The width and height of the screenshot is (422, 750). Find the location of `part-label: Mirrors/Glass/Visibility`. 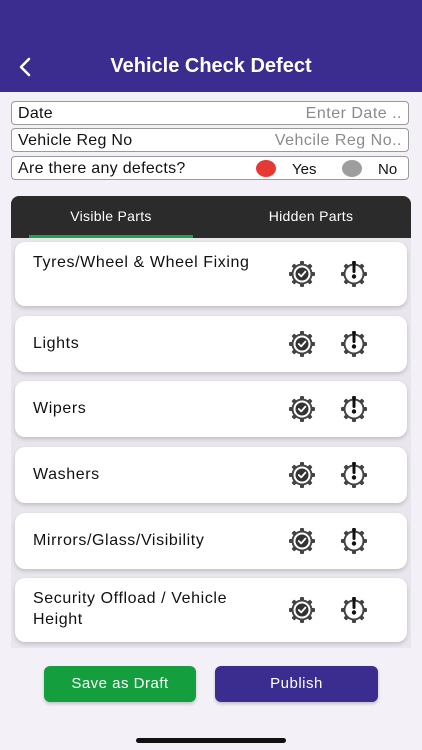

part-label: Mirrors/Glass/Visibility is located at coordinates (119, 540).